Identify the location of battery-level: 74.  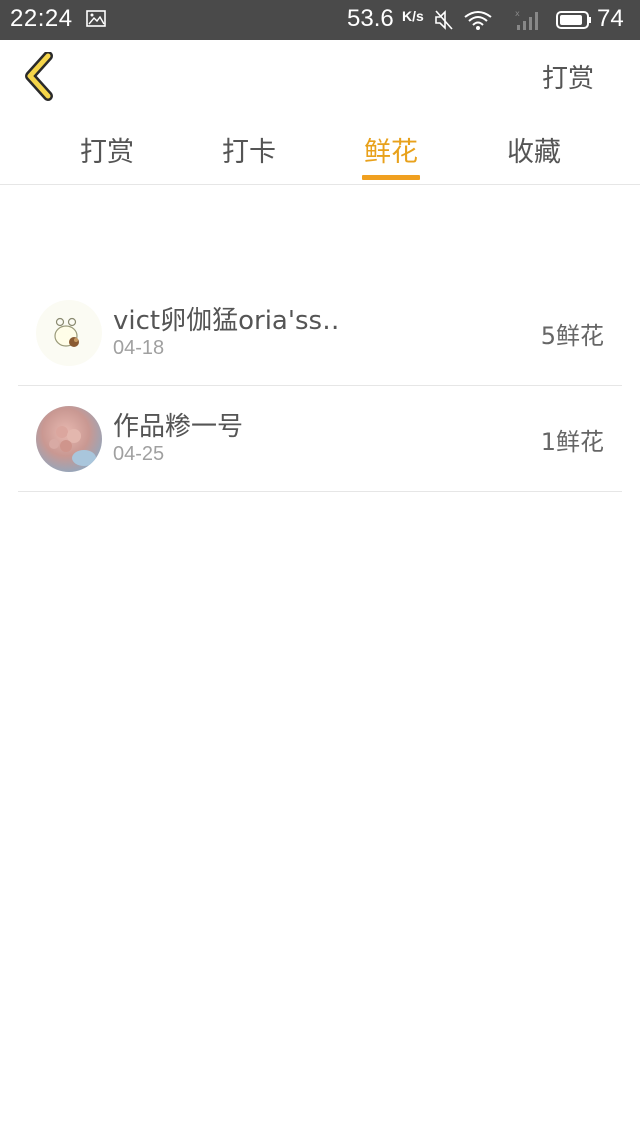
(610, 18).